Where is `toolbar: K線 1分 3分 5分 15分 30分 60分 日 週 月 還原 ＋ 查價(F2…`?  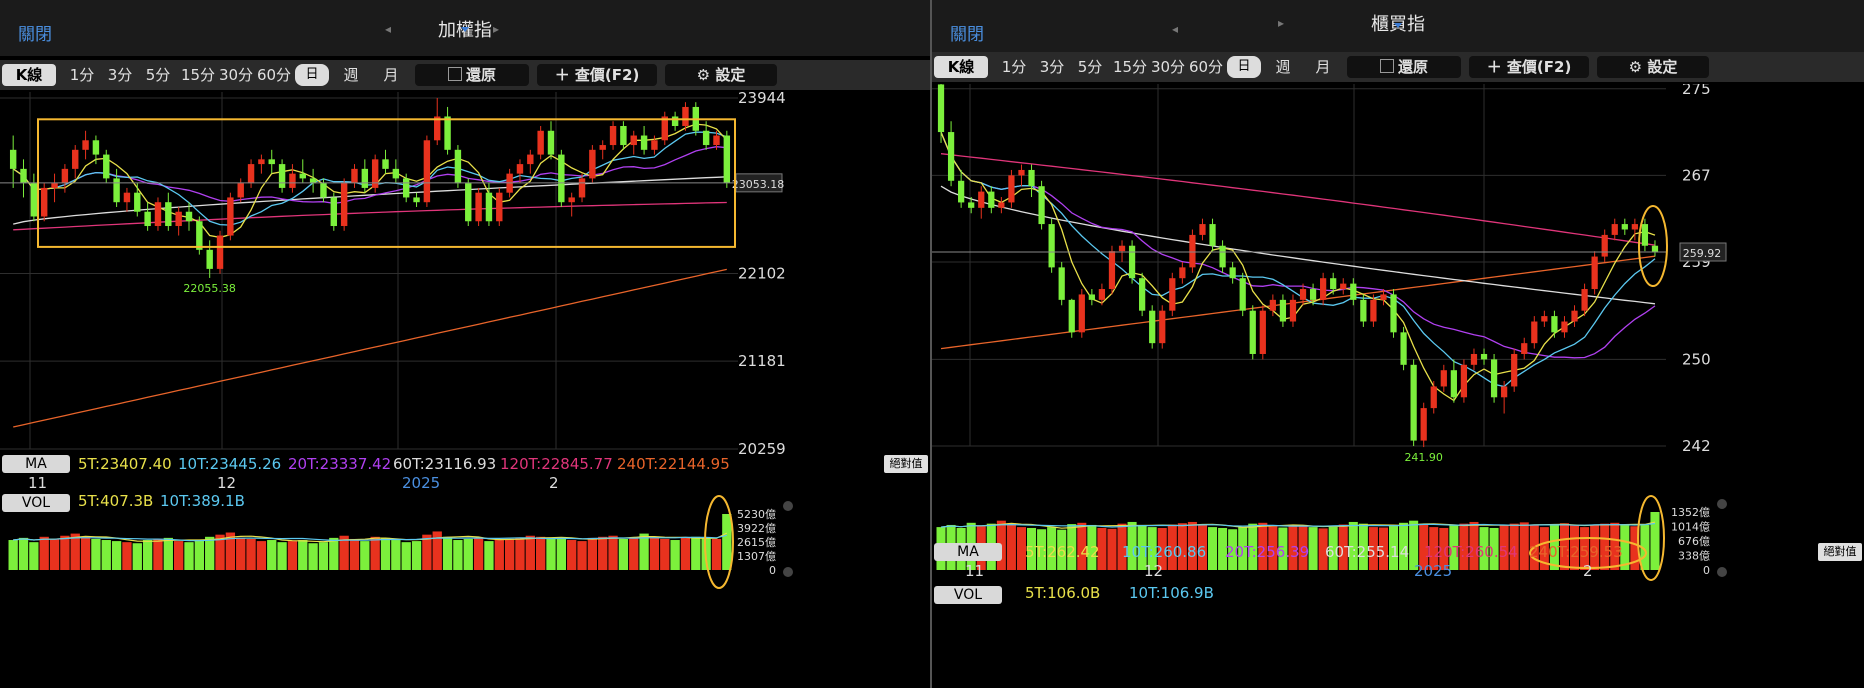 toolbar: K線 1分 3分 5分 15分 30分 60分 日 週 月 還原 ＋ 查價(F2… is located at coordinates (1398, 67).